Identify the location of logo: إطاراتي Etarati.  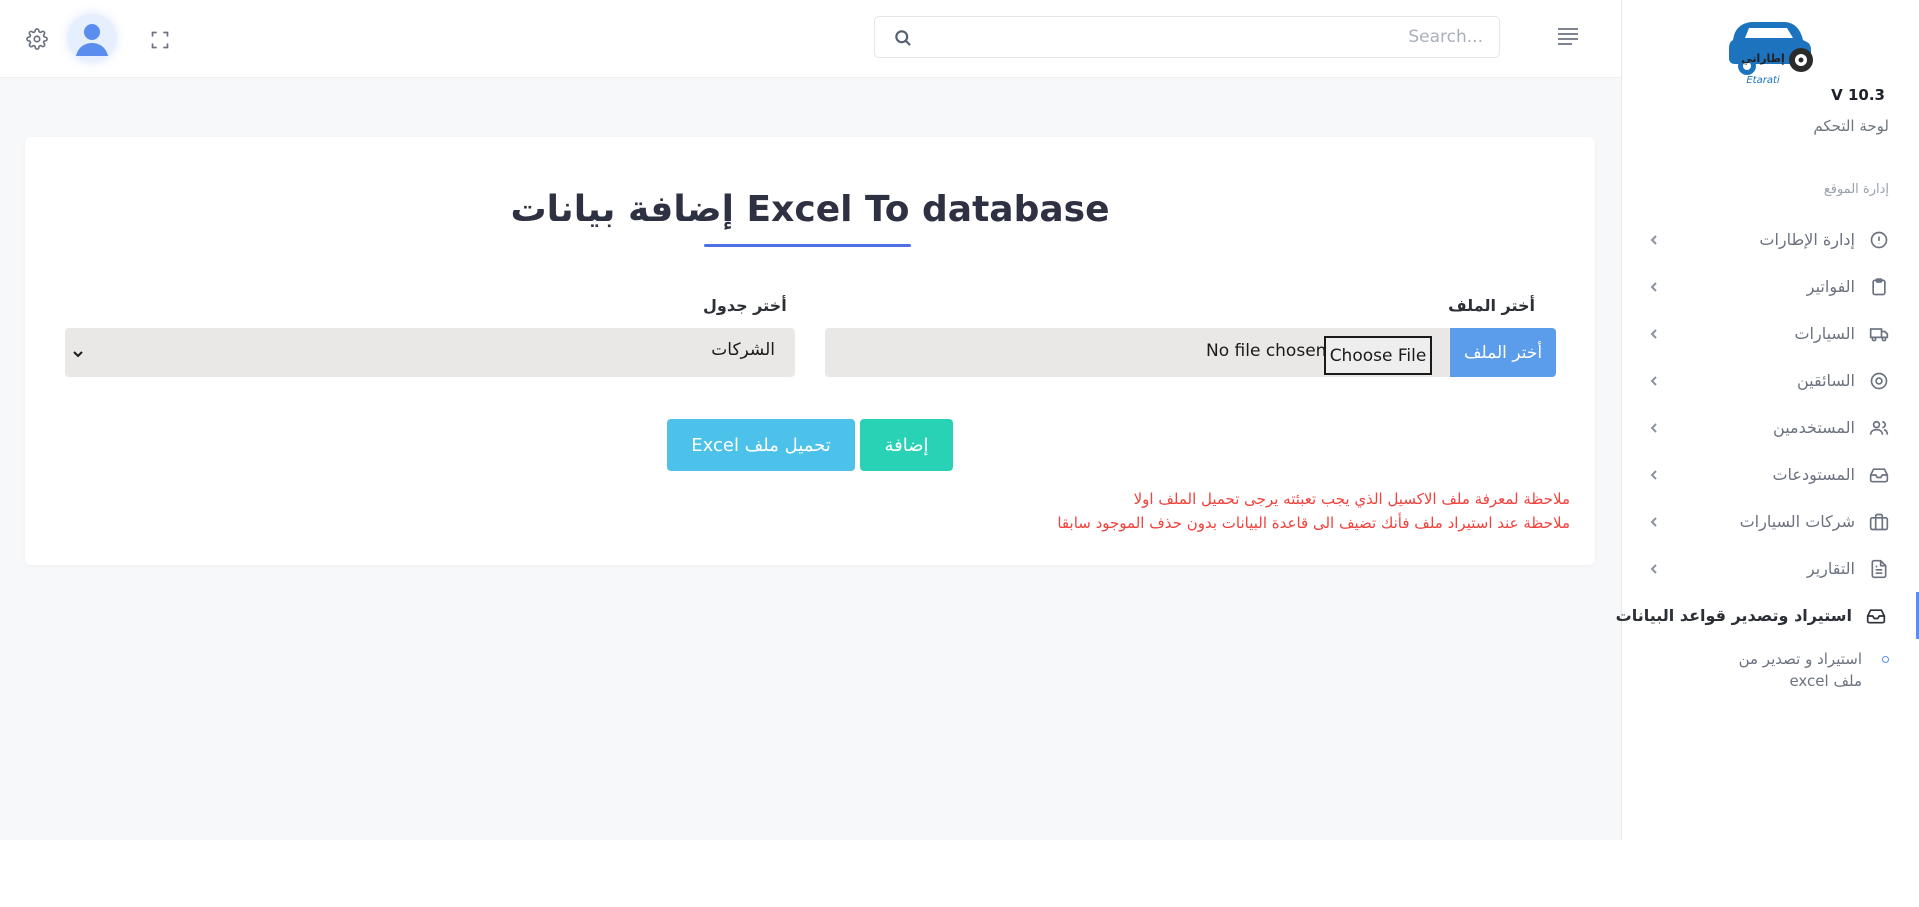
(1773, 49).